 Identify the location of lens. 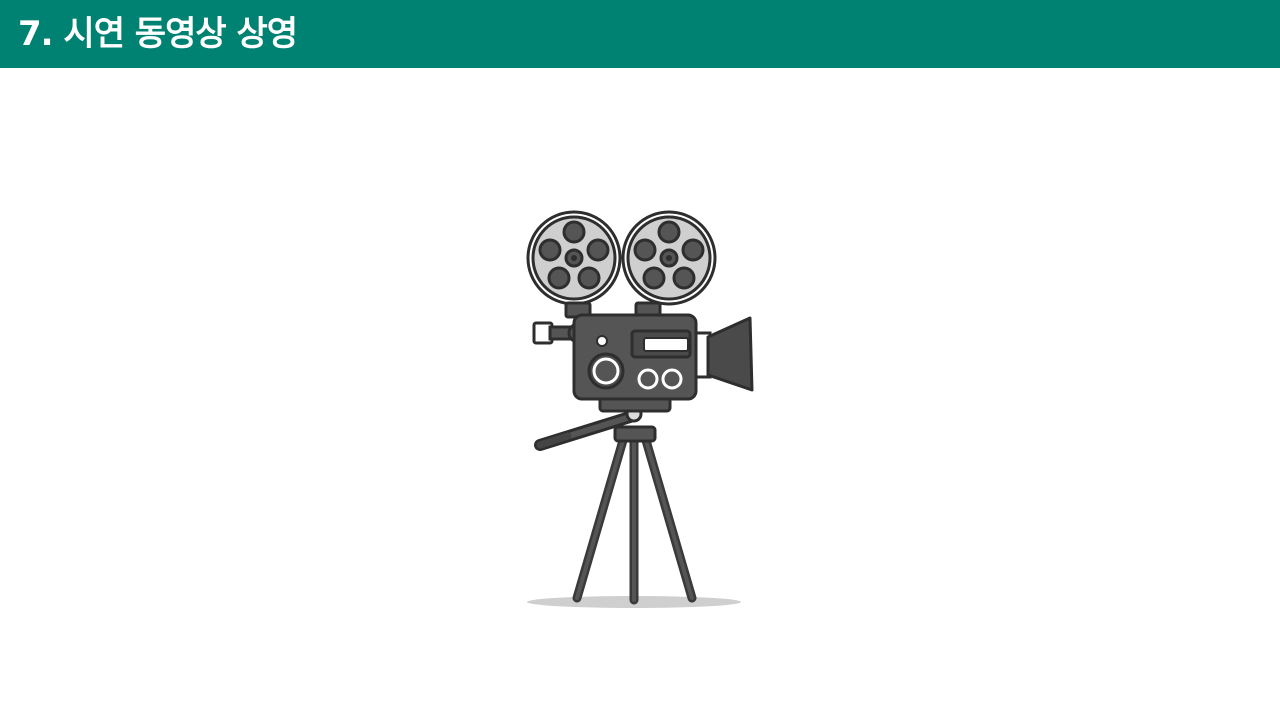
(724, 354).